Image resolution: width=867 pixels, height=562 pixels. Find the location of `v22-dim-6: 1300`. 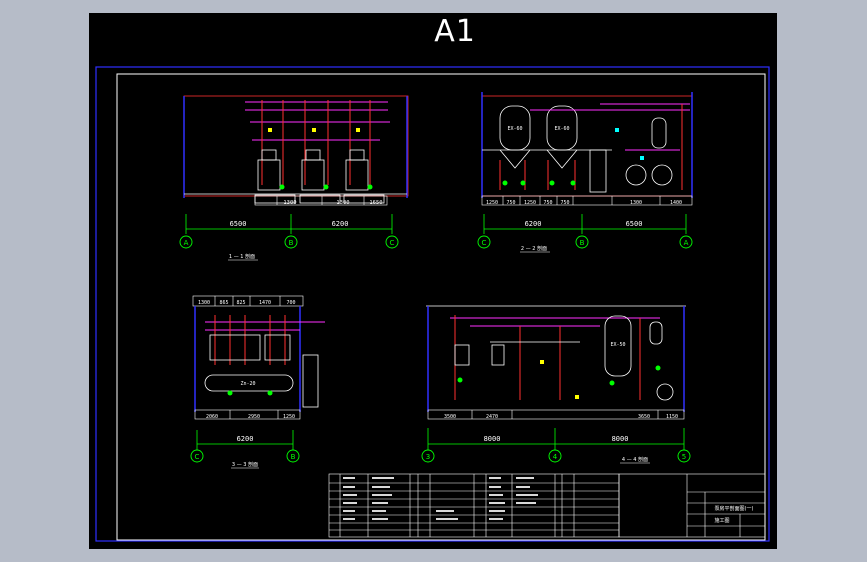

v22-dim-6: 1300 is located at coordinates (636, 203).